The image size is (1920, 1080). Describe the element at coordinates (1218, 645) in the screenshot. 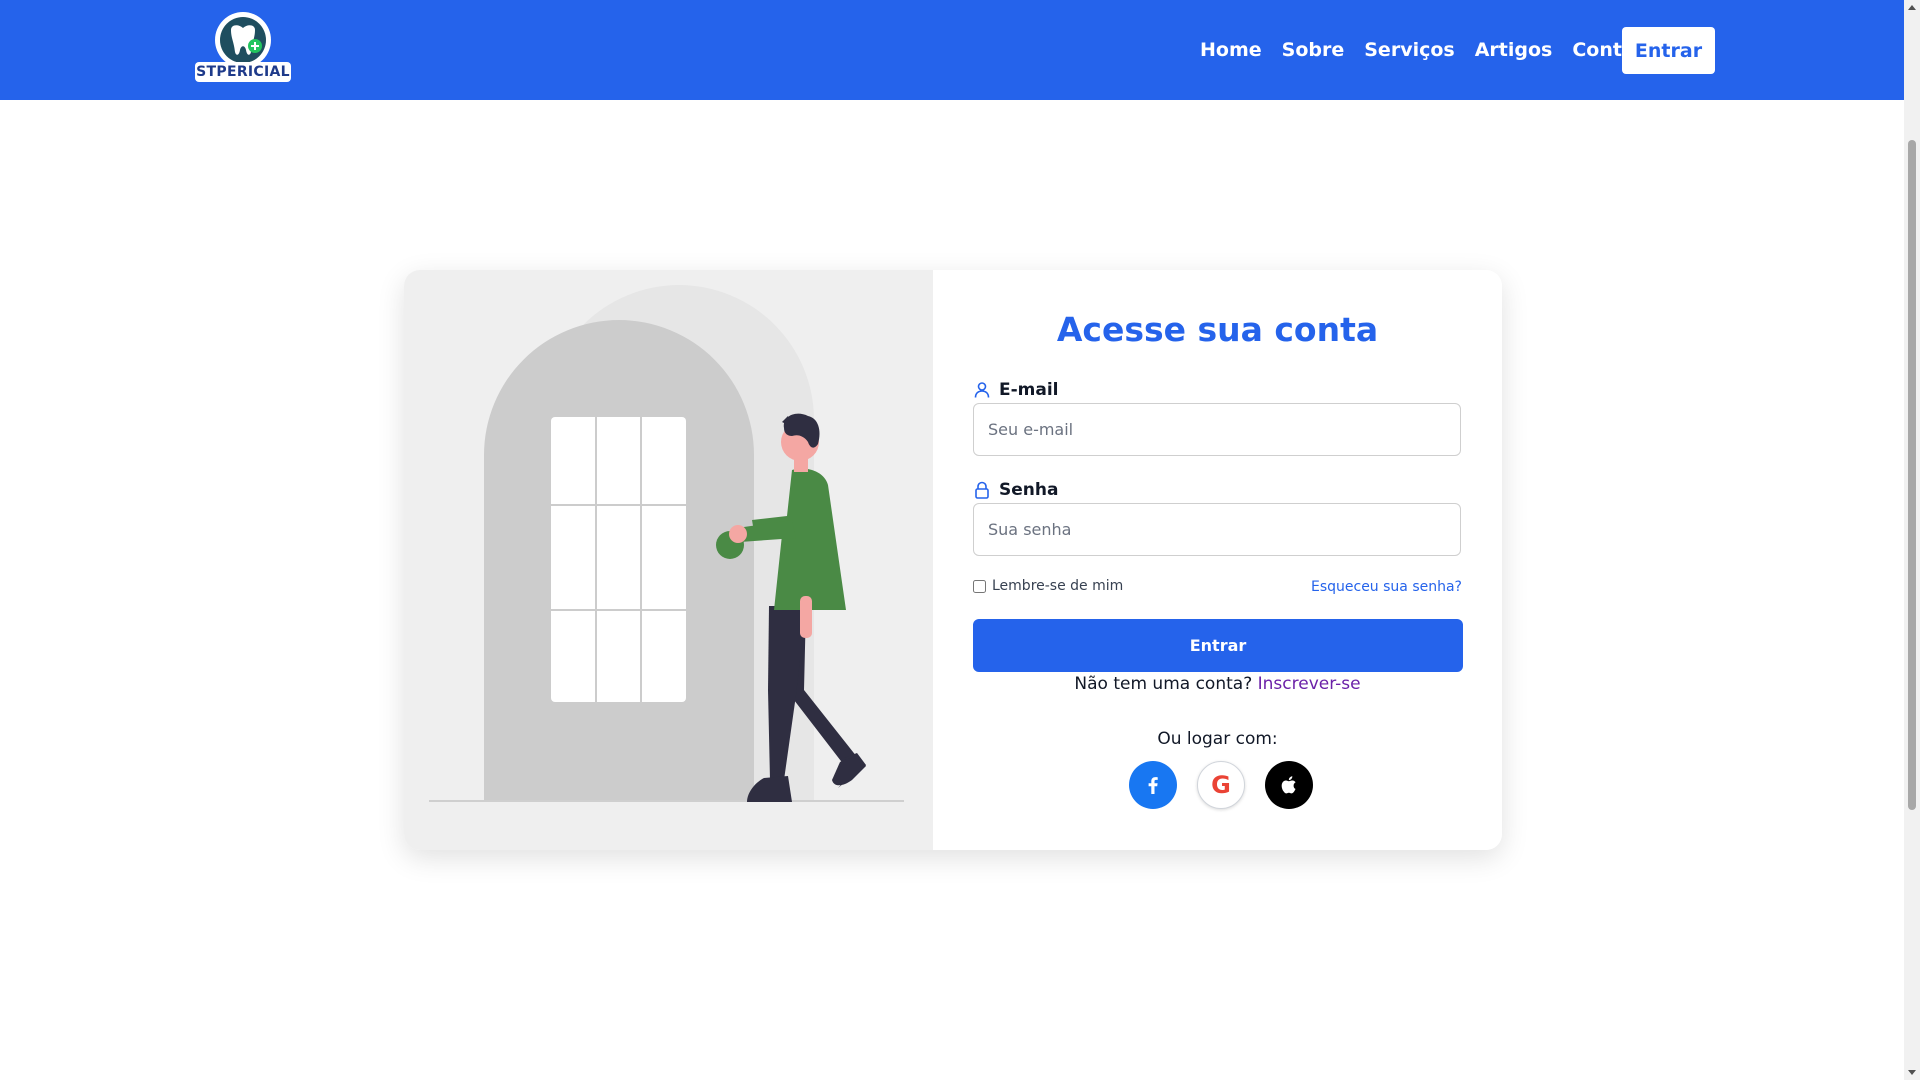

I see `login-submit-button: Entrar` at that location.